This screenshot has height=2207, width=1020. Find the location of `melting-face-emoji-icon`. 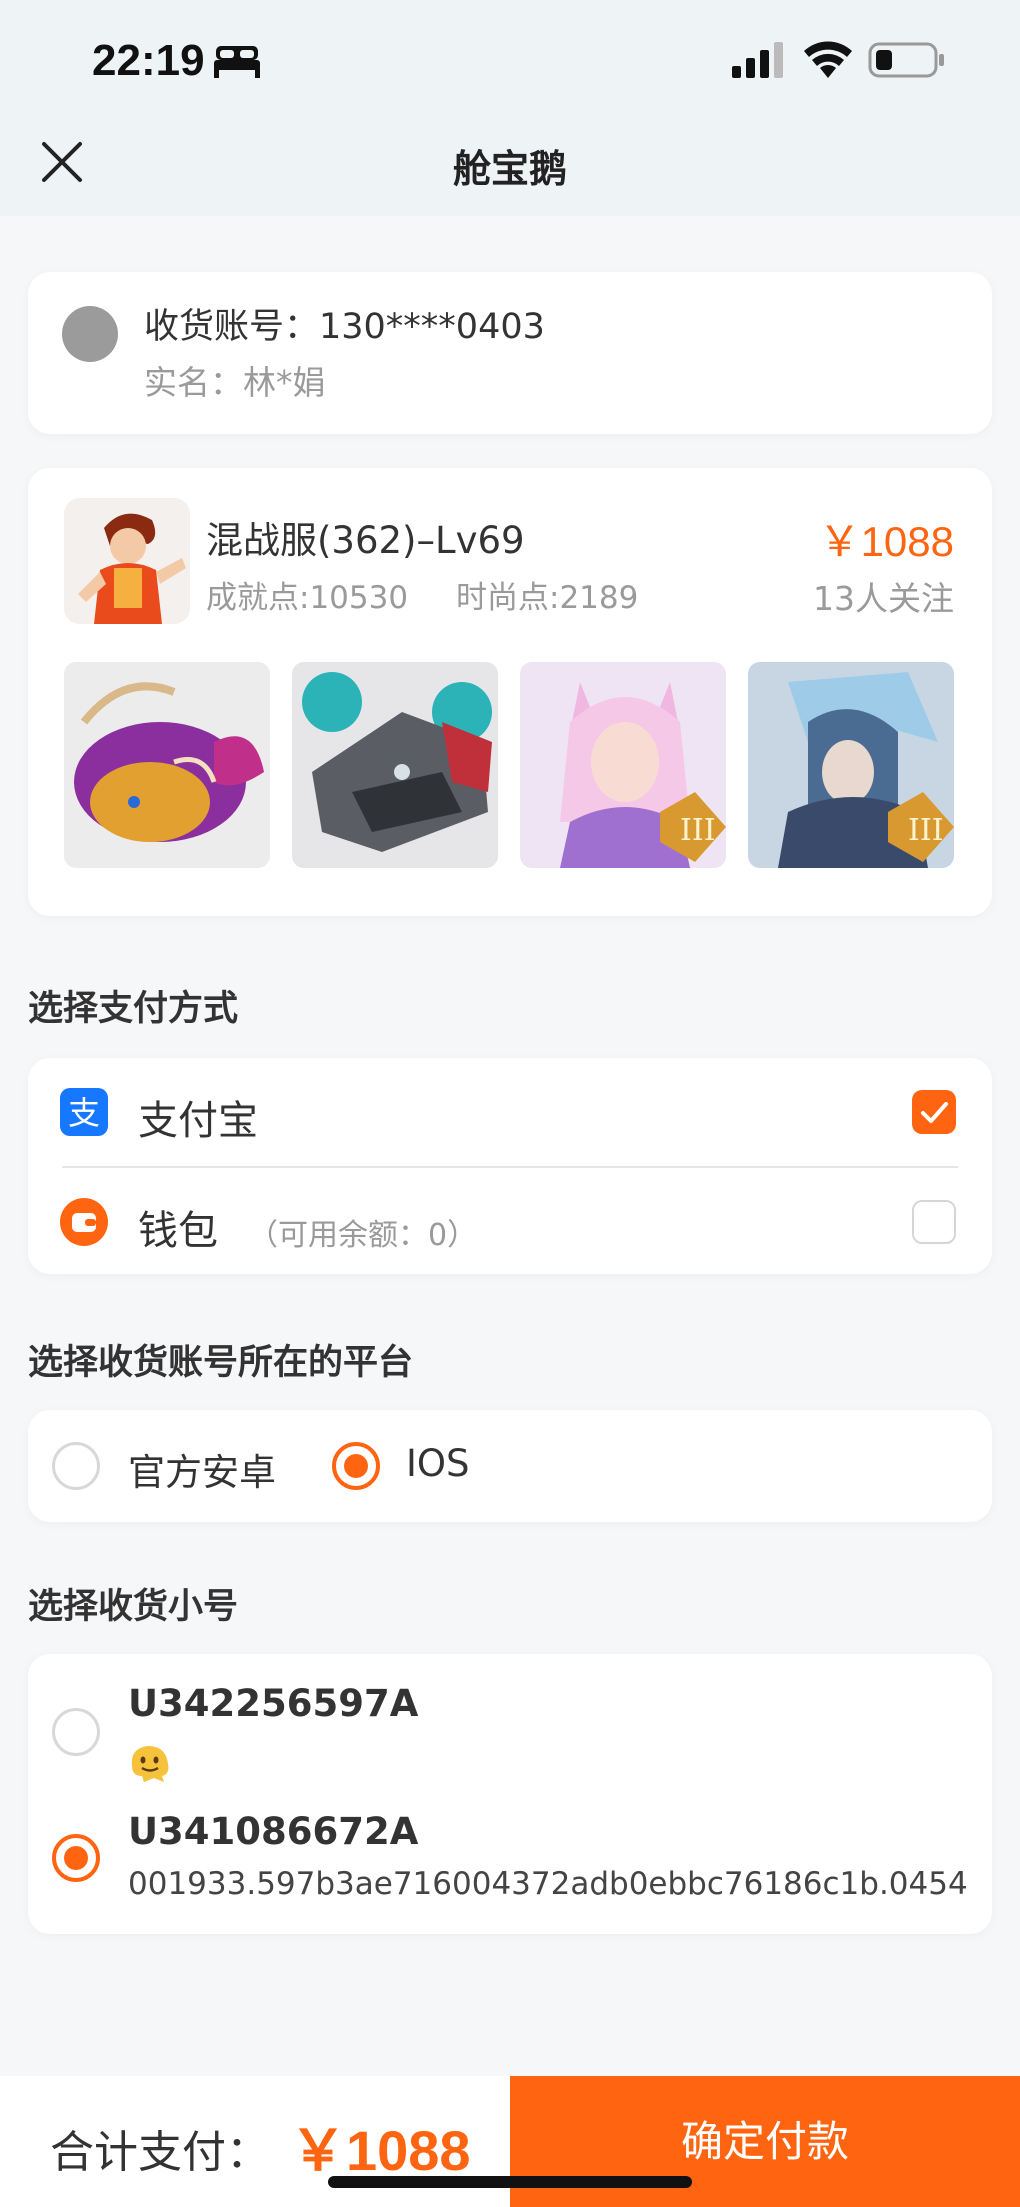

melting-face-emoji-icon is located at coordinates (150, 1764).